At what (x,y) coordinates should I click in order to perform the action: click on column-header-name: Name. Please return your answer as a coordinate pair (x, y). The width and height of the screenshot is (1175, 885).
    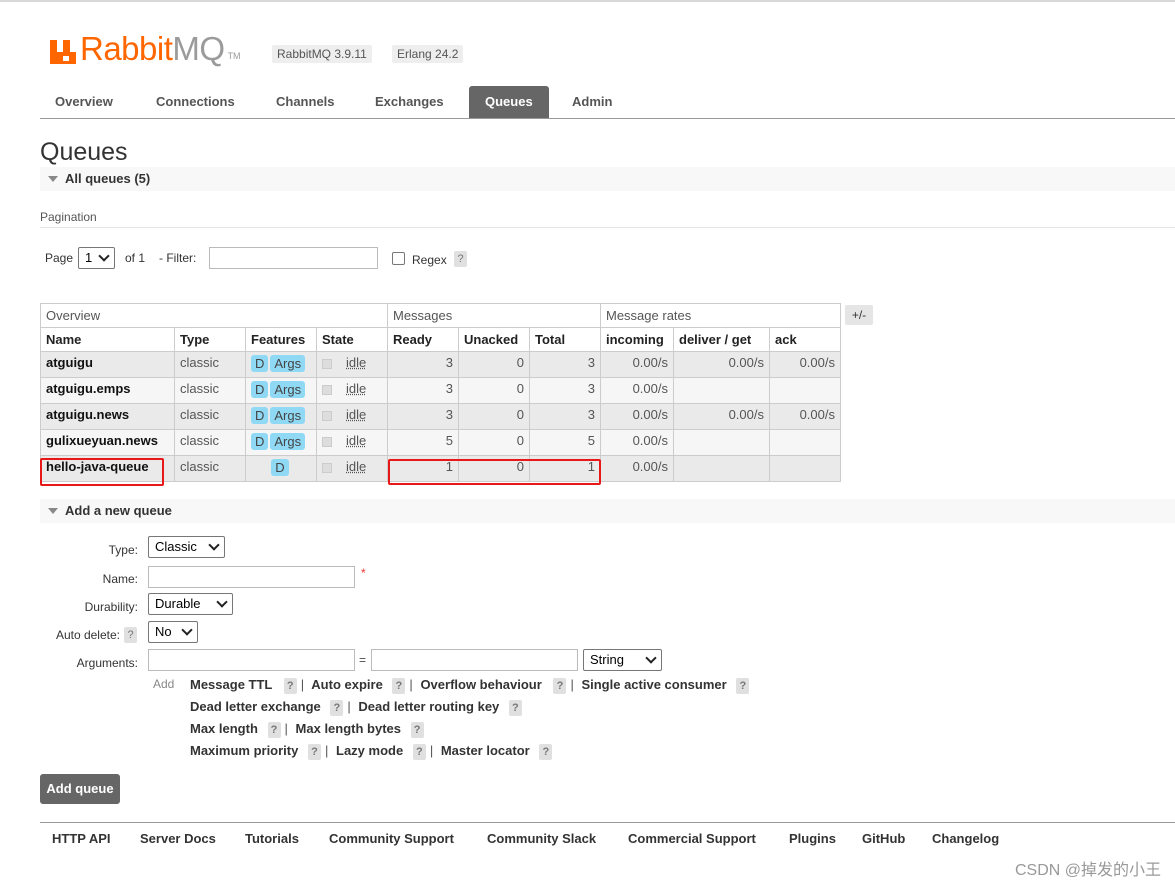
    Looking at the image, I should click on (107, 339).